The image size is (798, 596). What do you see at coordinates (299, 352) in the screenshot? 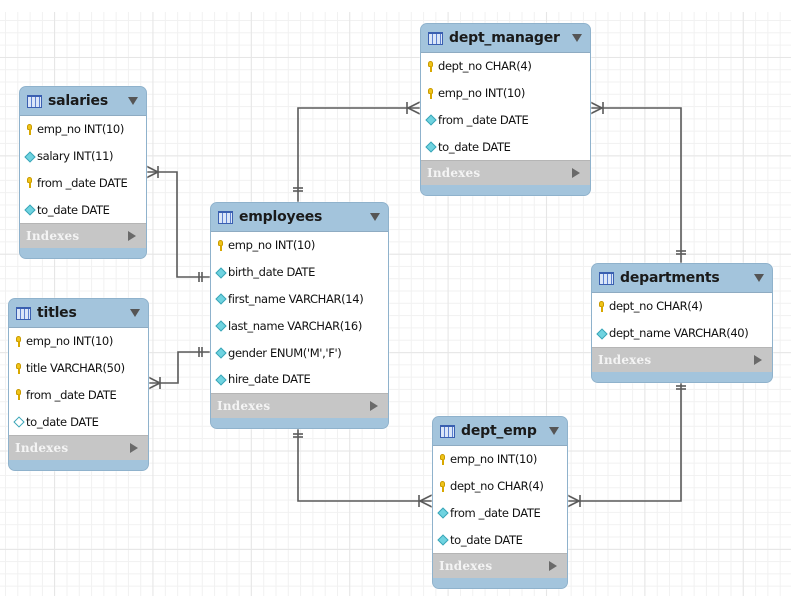
I see `column-row: gender ENUM('M','F')` at bounding box center [299, 352].